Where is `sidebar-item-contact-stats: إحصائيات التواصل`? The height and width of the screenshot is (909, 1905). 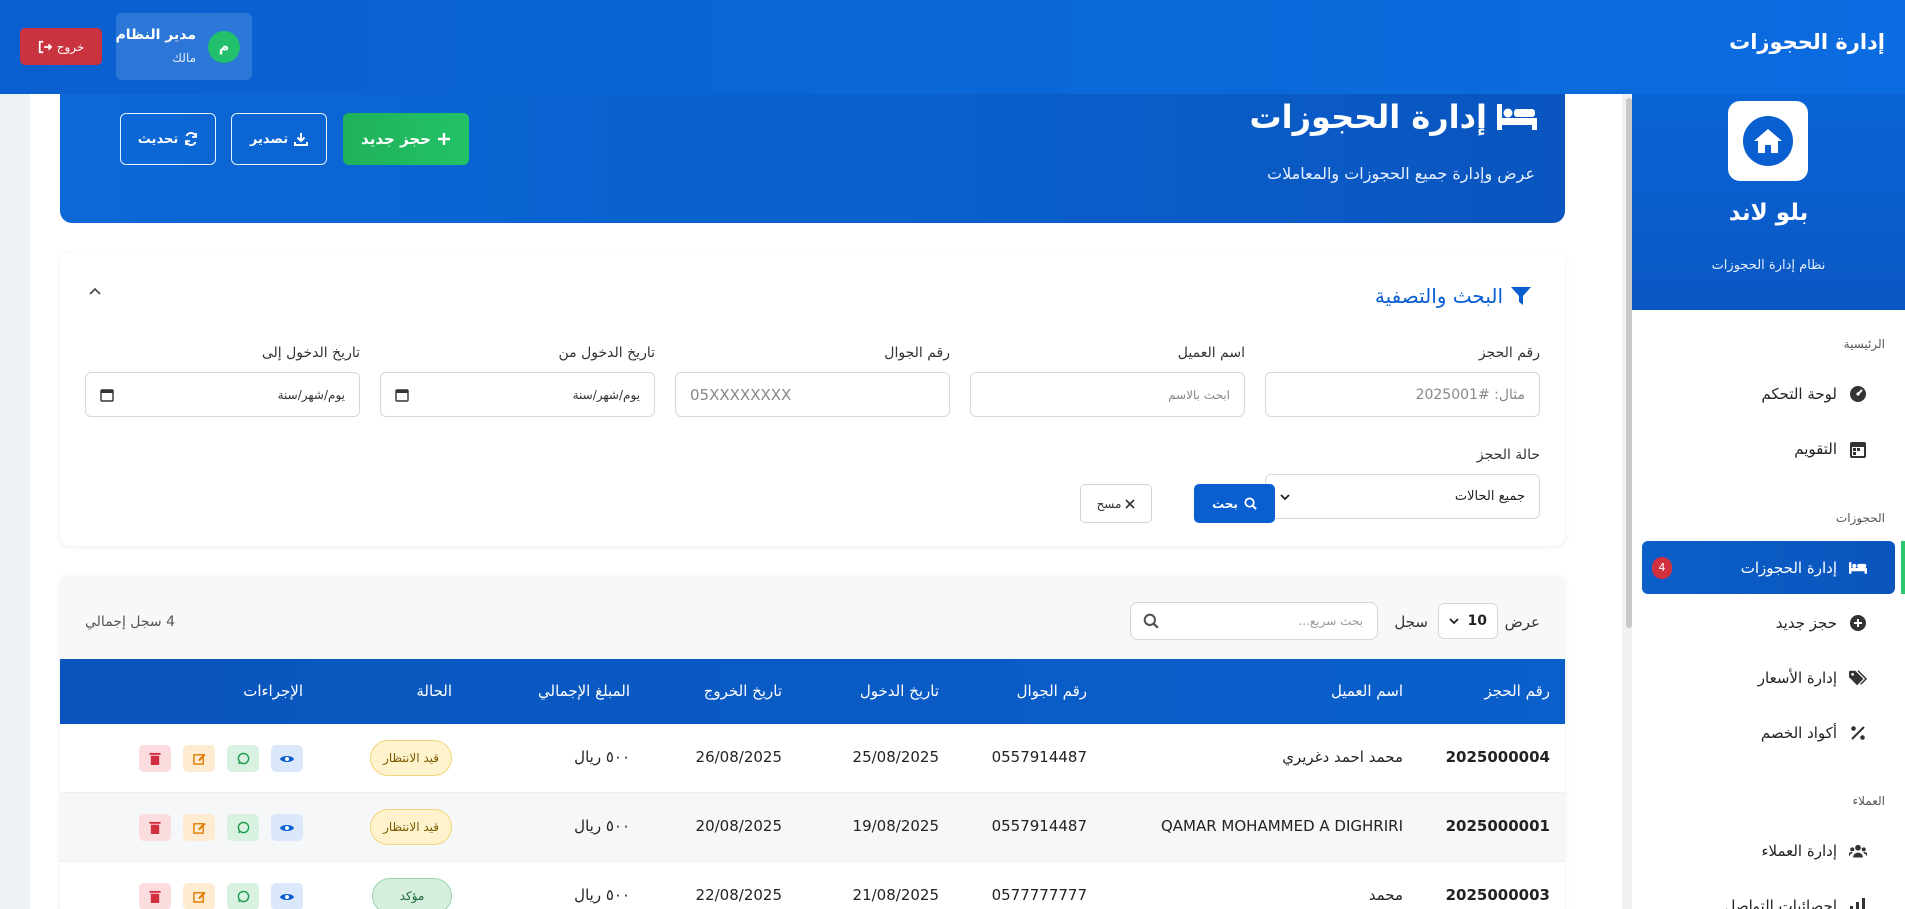
sidebar-item-contact-stats: إحصائيات التواصل is located at coordinates (1768, 896).